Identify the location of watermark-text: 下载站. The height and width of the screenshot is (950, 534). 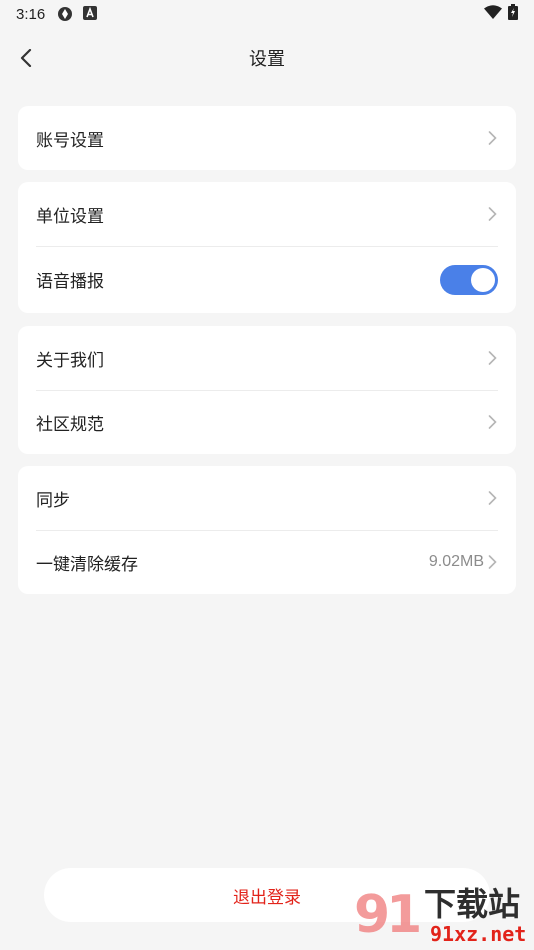
(472, 904).